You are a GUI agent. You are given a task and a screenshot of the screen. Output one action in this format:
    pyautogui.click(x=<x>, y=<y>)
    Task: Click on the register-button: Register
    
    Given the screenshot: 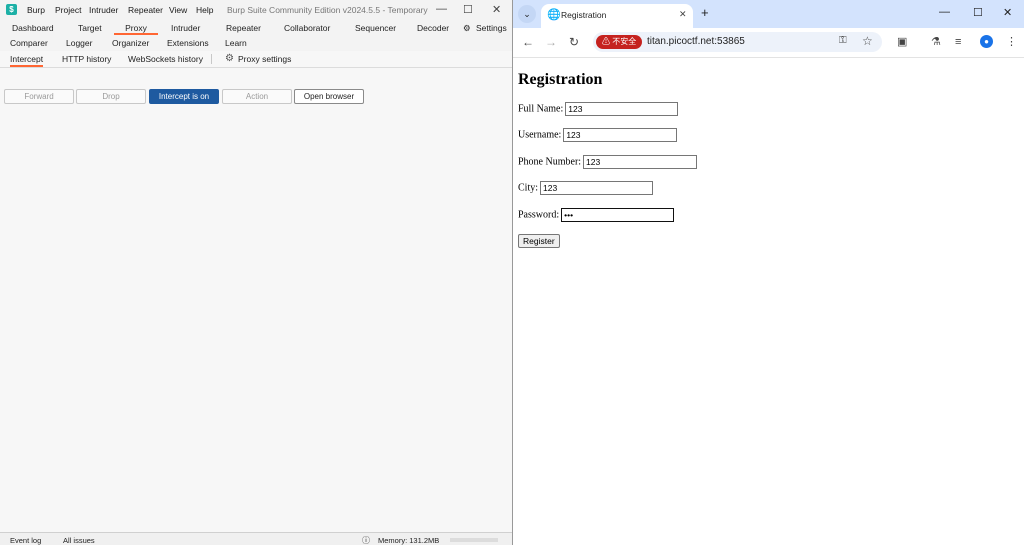 What is the action you would take?
    pyautogui.click(x=539, y=241)
    